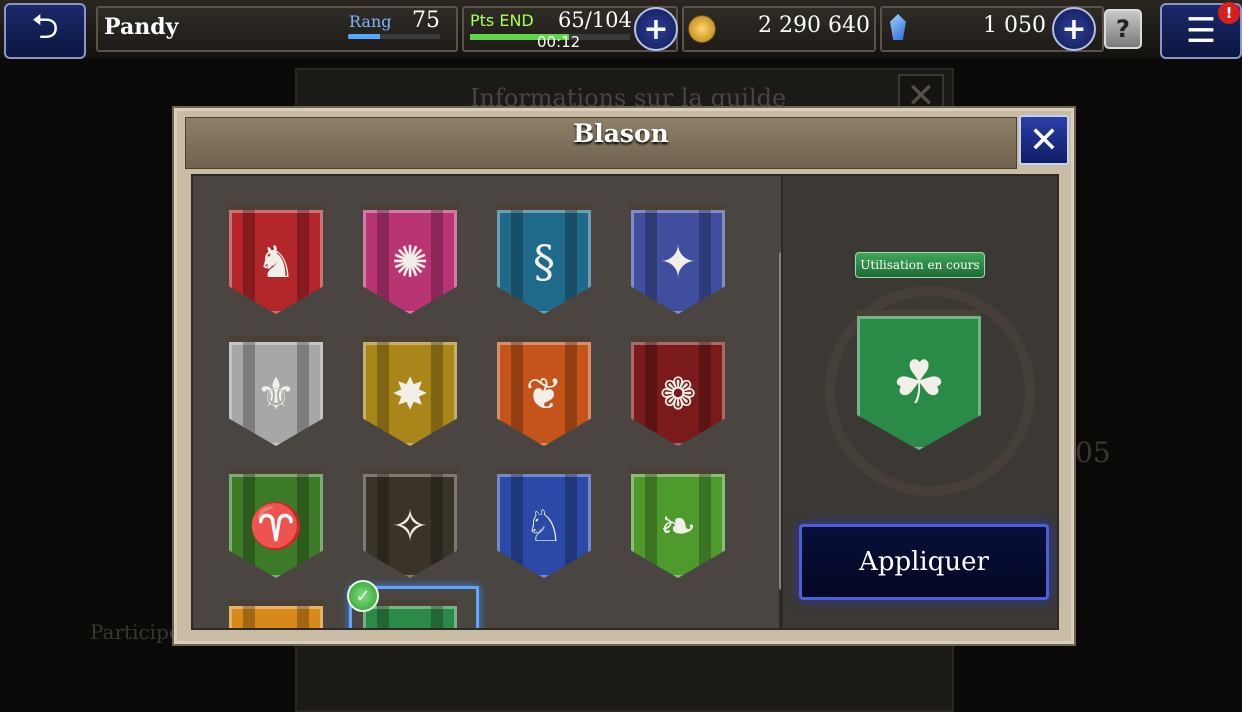 This screenshot has height=712, width=1242. Describe the element at coordinates (45, 26) in the screenshot. I see `back-arrow-icon: ⮌` at that location.